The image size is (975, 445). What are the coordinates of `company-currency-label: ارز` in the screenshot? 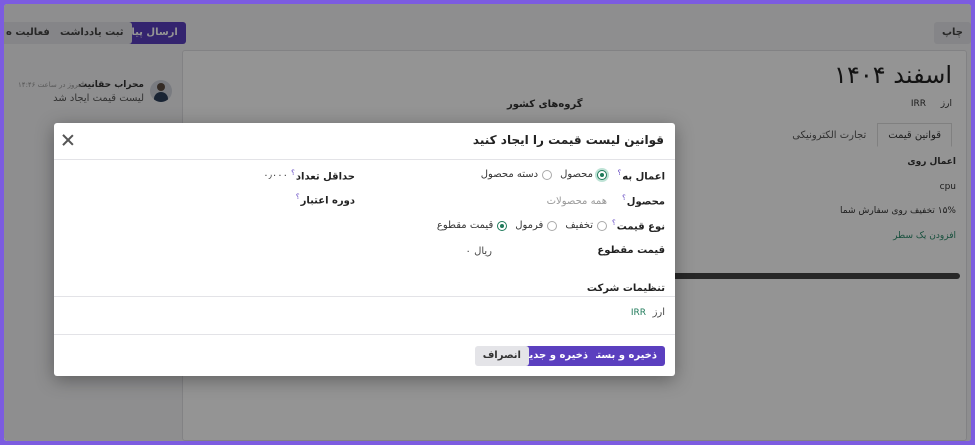 It's located at (658, 312).